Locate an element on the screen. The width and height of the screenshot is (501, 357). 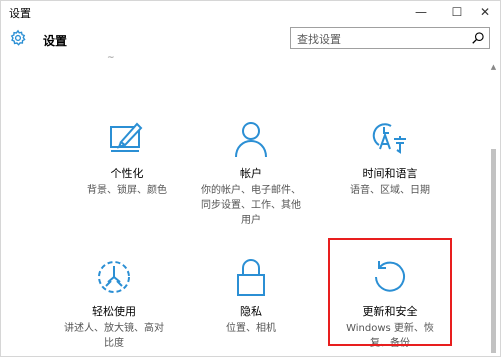
tile-title: 时间和语言 is located at coordinates (390, 173).